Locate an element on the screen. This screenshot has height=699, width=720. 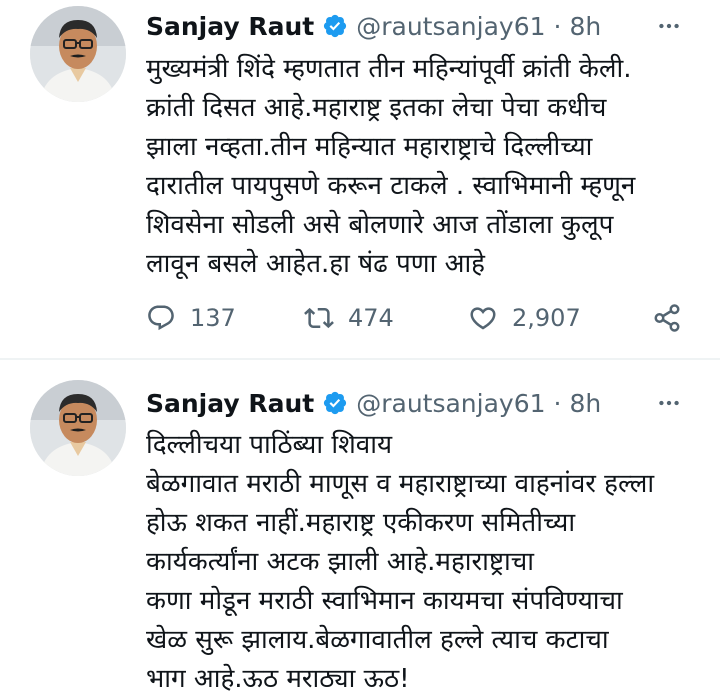
share-button is located at coordinates (674, 318).